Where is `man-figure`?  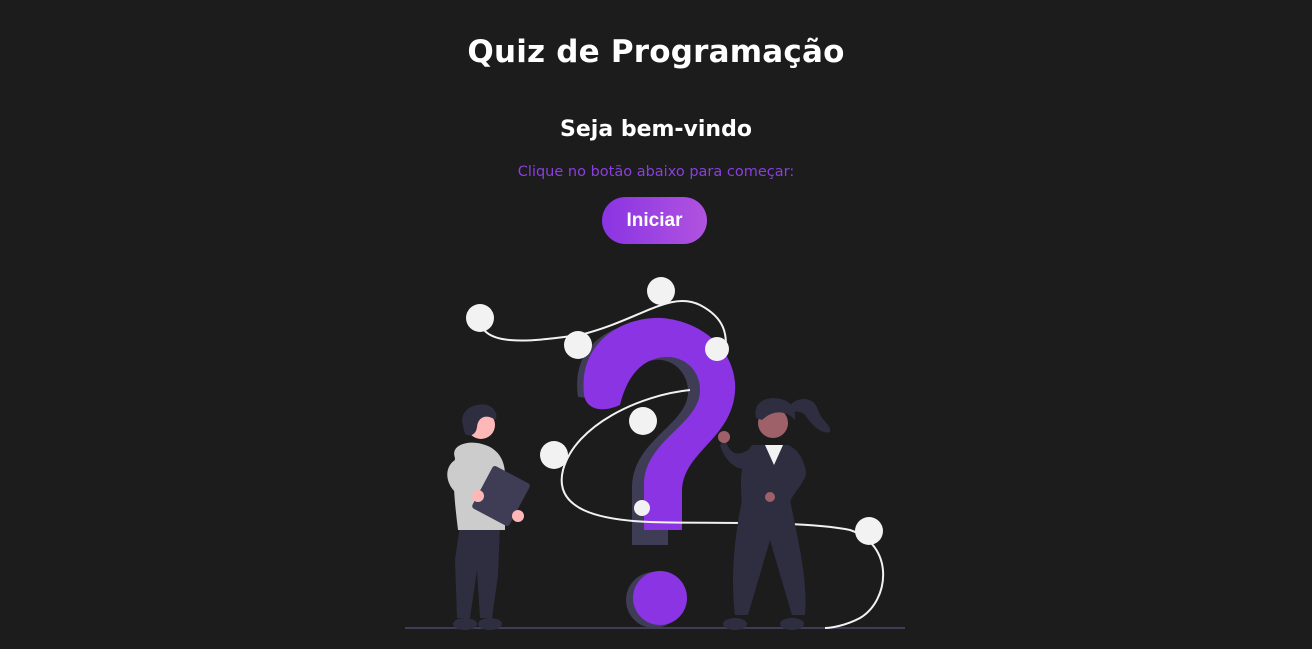 man-figure is located at coordinates (488, 517).